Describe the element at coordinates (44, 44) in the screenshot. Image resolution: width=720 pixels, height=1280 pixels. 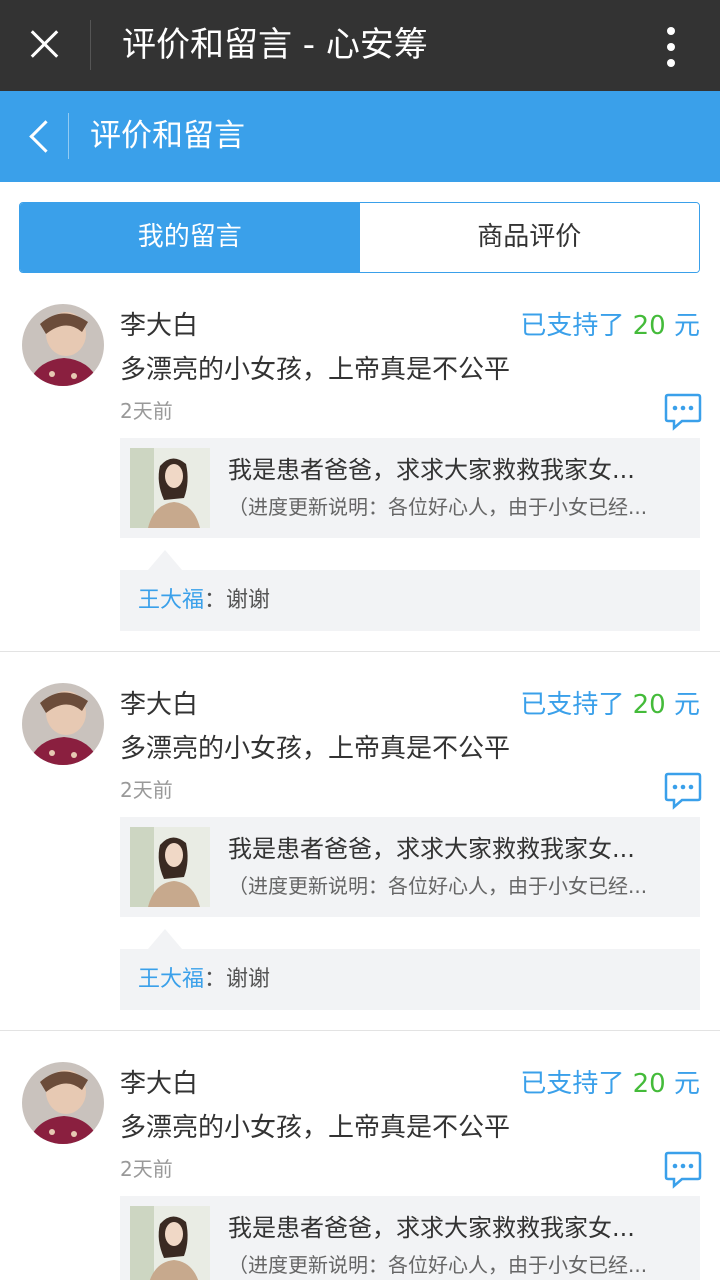
I see `close-icon` at that location.